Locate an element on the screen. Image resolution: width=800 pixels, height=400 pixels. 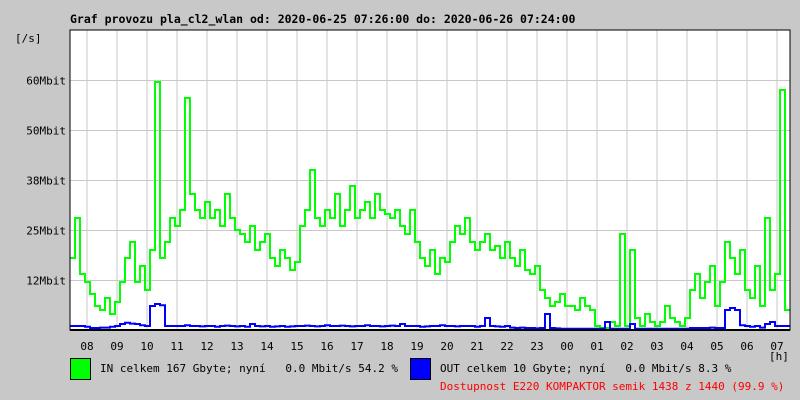
legend-in-swatch is located at coordinates (80, 369).